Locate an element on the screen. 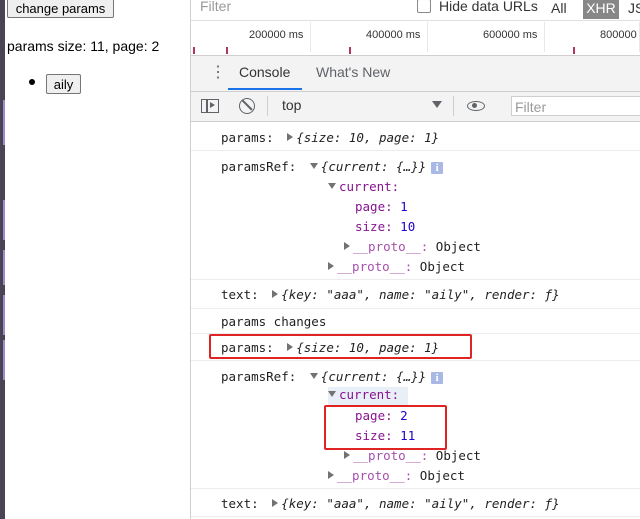  log-label: params: is located at coordinates (247, 137).